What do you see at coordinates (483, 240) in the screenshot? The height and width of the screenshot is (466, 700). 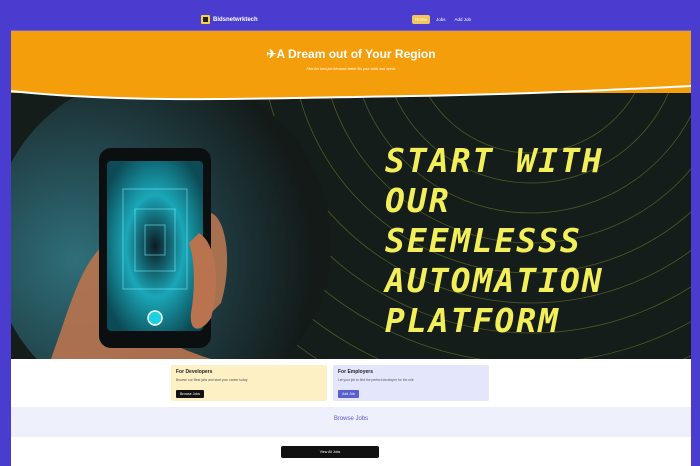 I see `headline-line: SEEMLESSS` at bounding box center [483, 240].